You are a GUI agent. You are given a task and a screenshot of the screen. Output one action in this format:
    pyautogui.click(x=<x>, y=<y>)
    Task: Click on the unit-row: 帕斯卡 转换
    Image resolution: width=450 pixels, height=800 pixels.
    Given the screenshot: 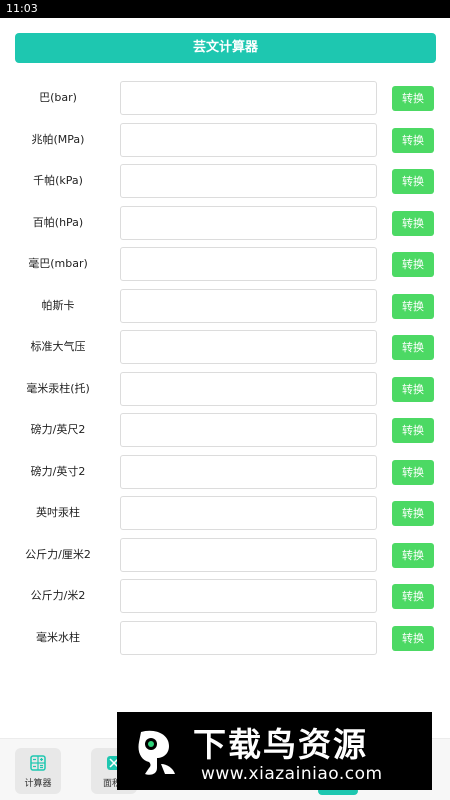 What is the action you would take?
    pyautogui.click(x=225, y=309)
    